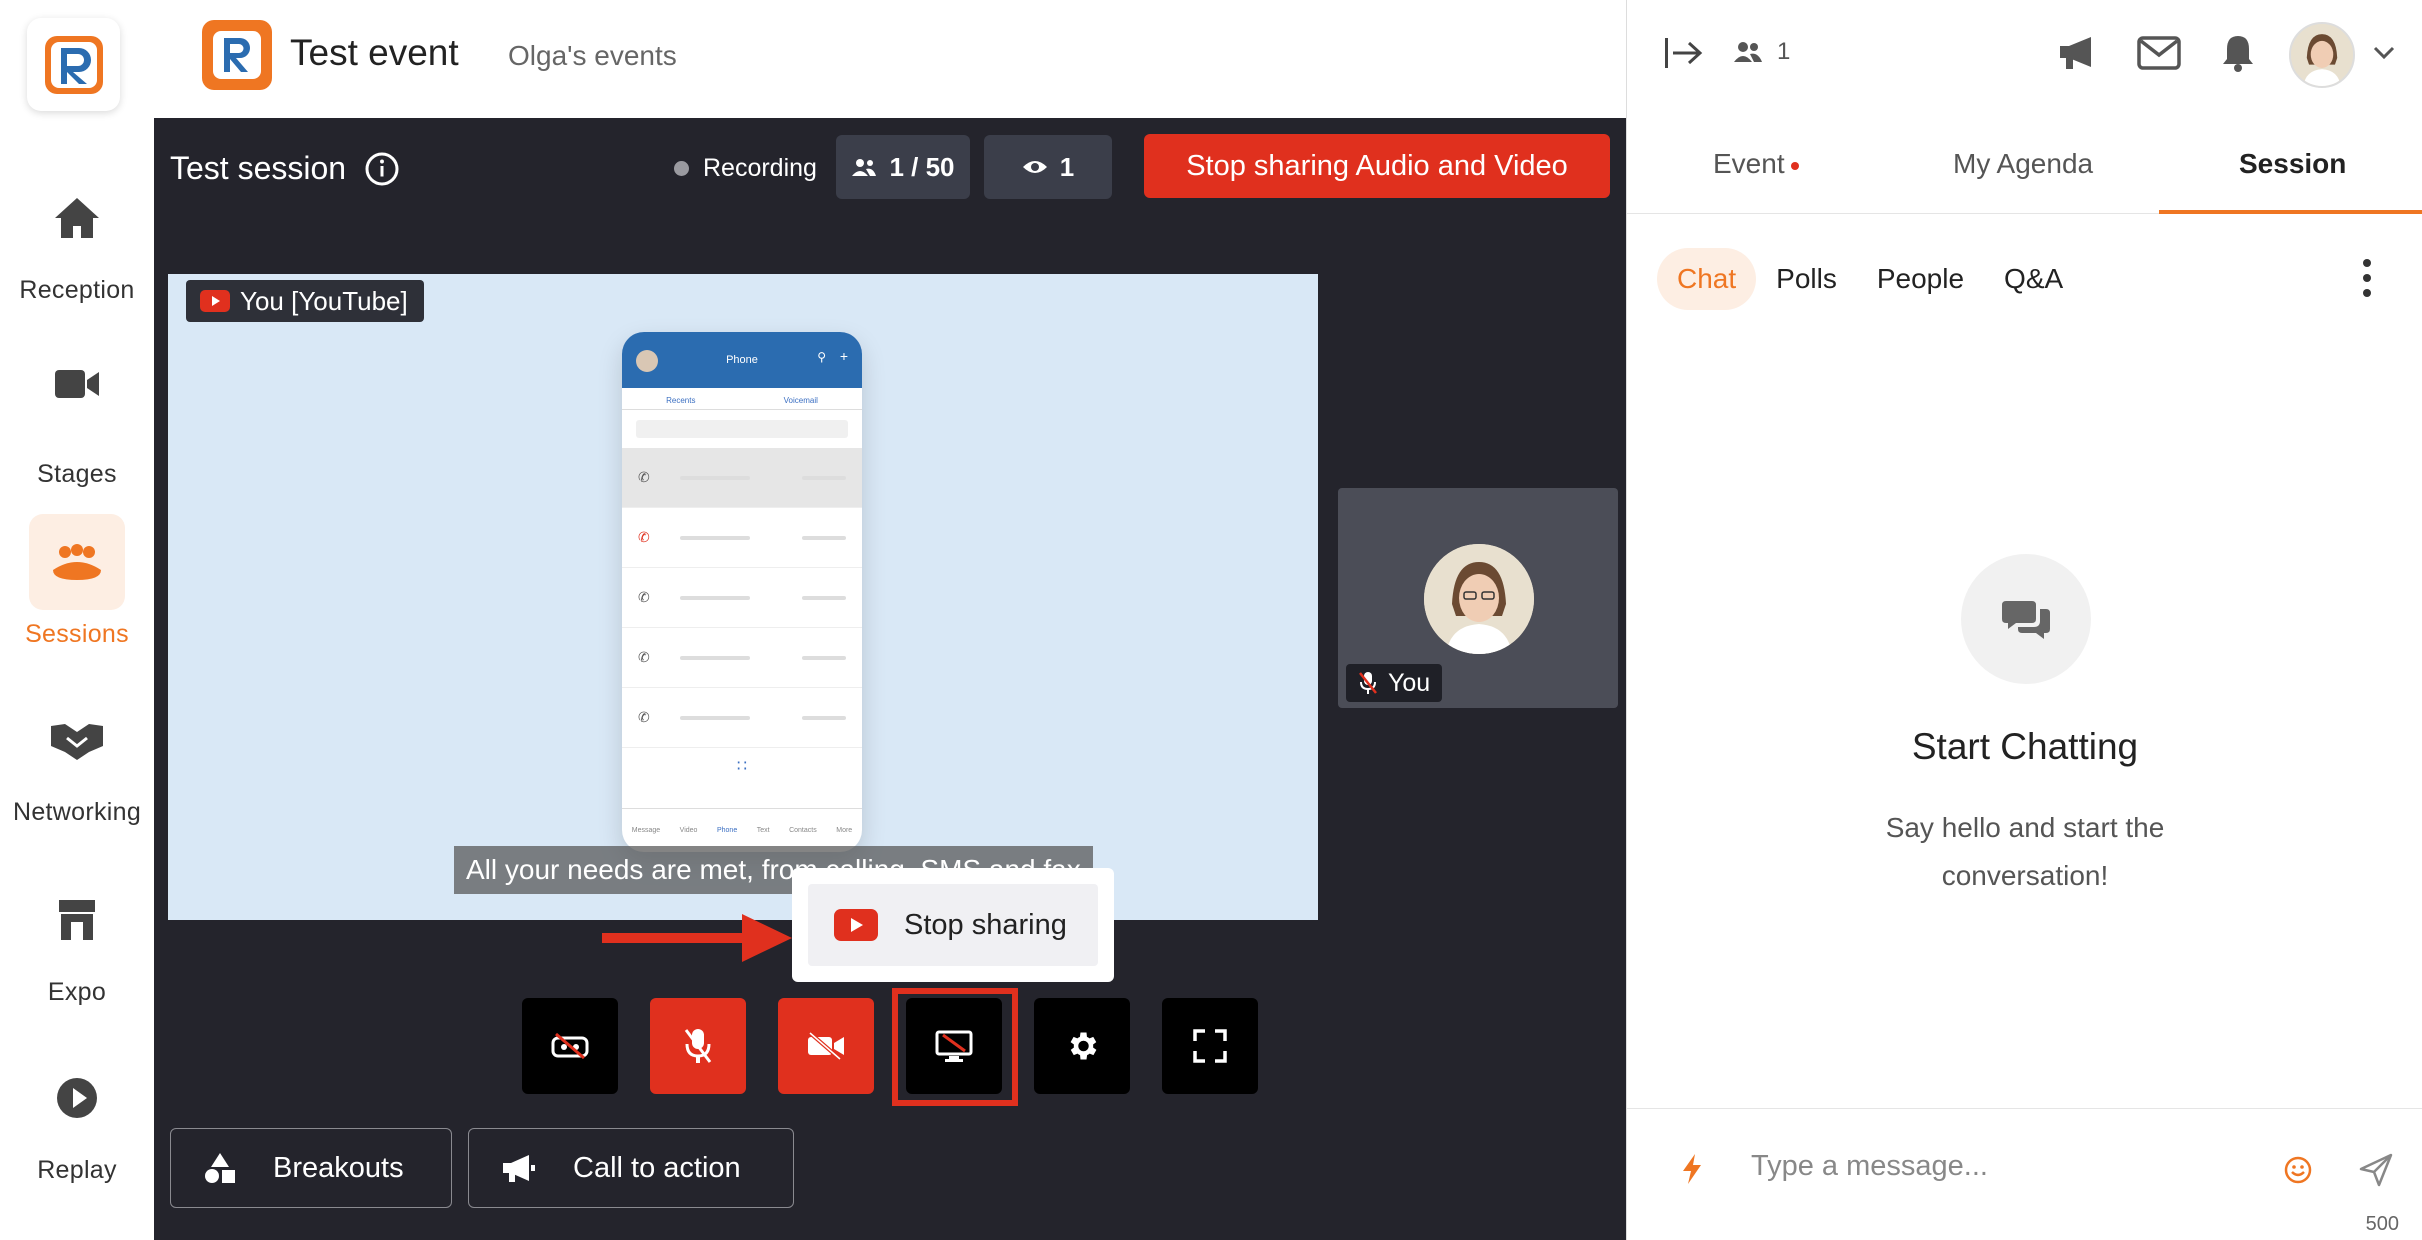  I want to click on fullscreen-button, so click(1210, 1046).